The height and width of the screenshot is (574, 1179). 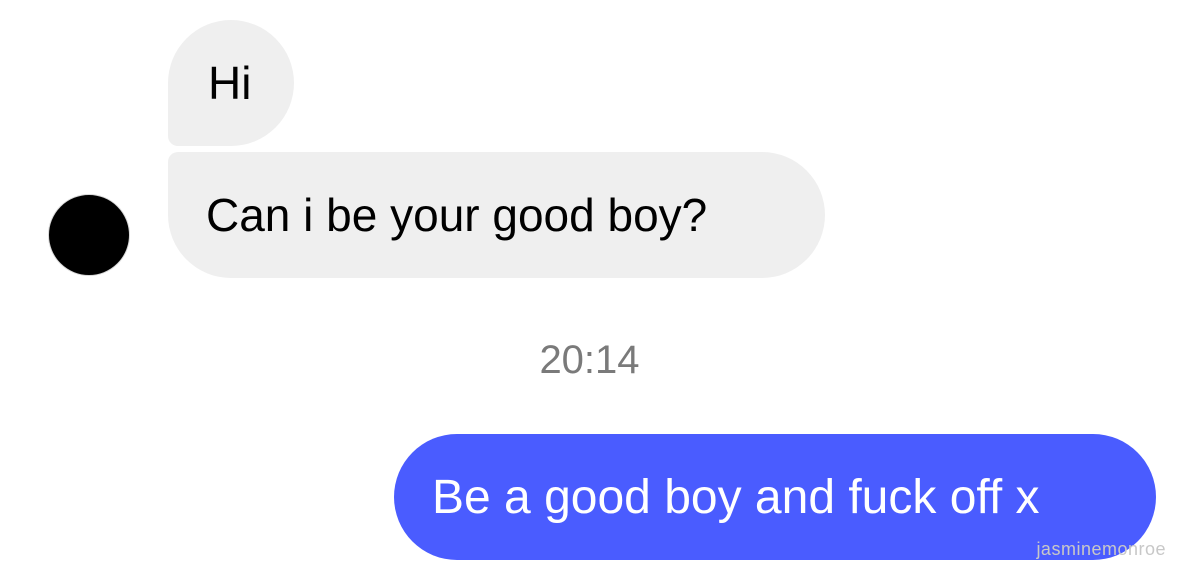 What do you see at coordinates (89, 235) in the screenshot?
I see `contact-avatar` at bounding box center [89, 235].